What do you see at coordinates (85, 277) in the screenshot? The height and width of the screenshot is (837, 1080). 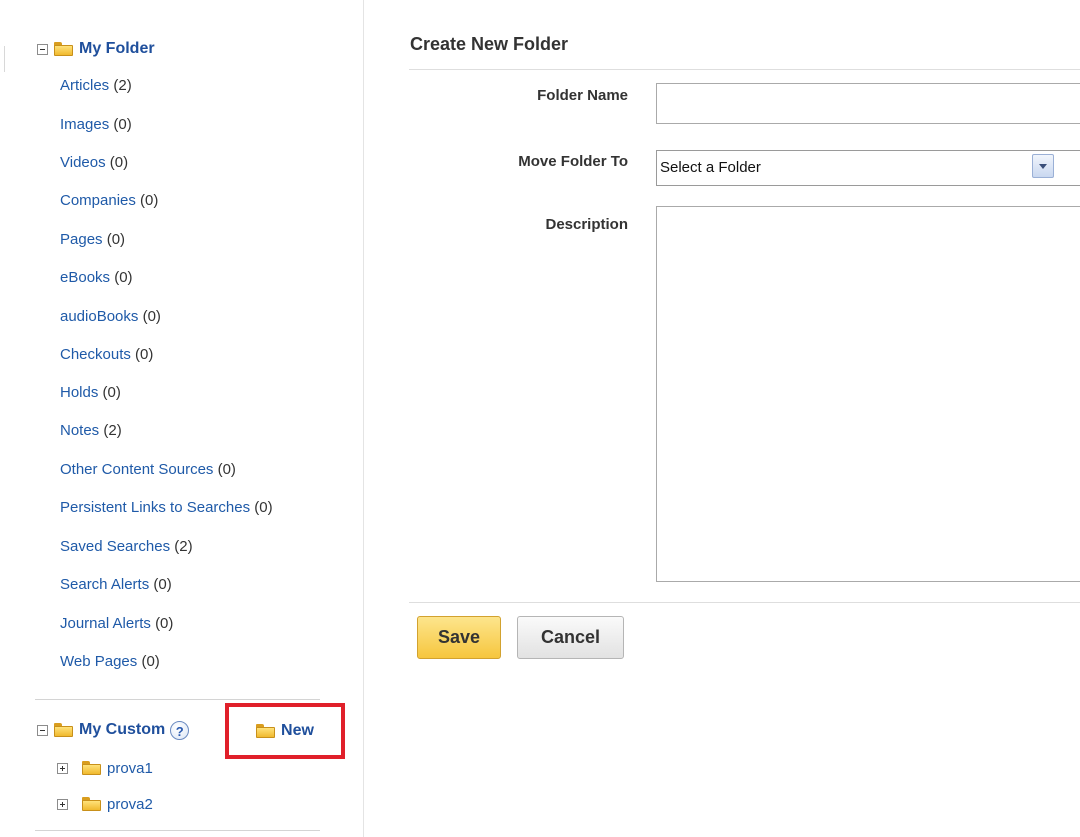 I see `item-label: eBooks` at bounding box center [85, 277].